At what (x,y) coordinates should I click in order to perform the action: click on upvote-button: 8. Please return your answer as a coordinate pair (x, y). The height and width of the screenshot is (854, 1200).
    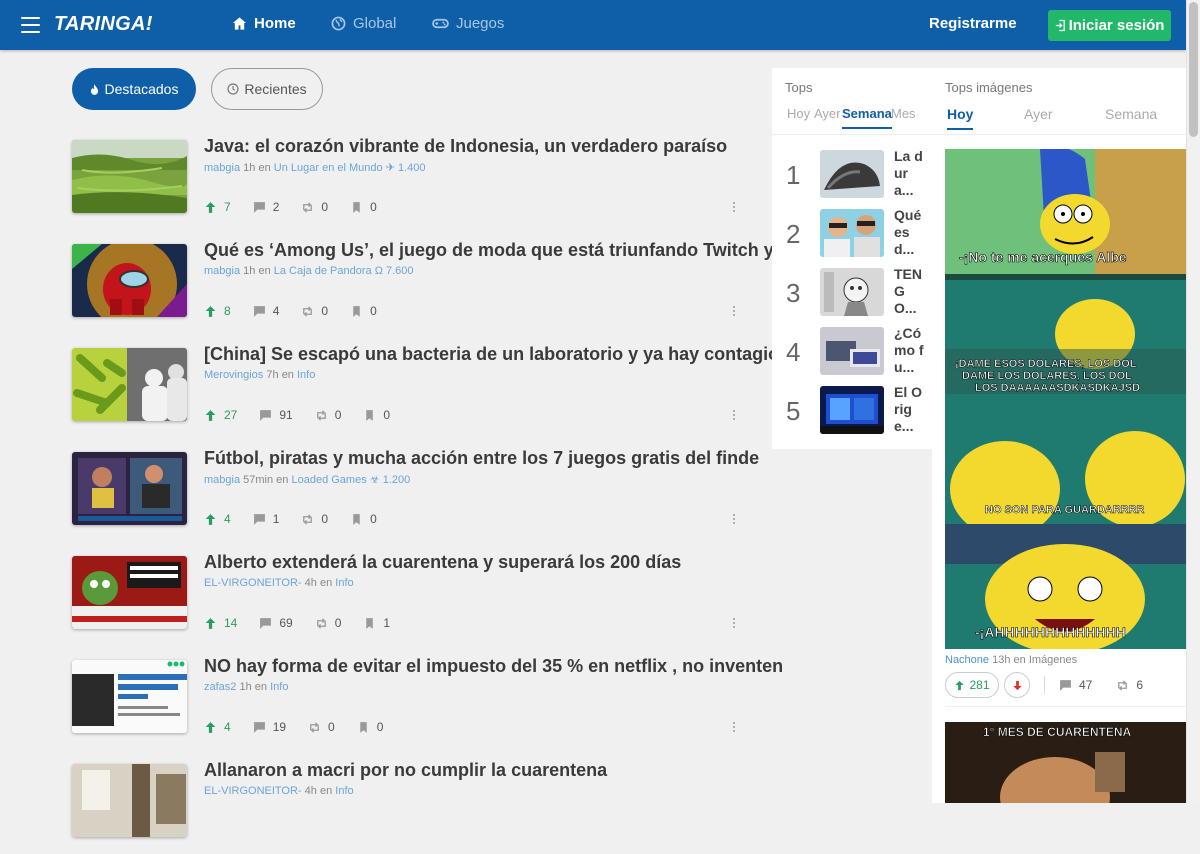
    Looking at the image, I should click on (217, 311).